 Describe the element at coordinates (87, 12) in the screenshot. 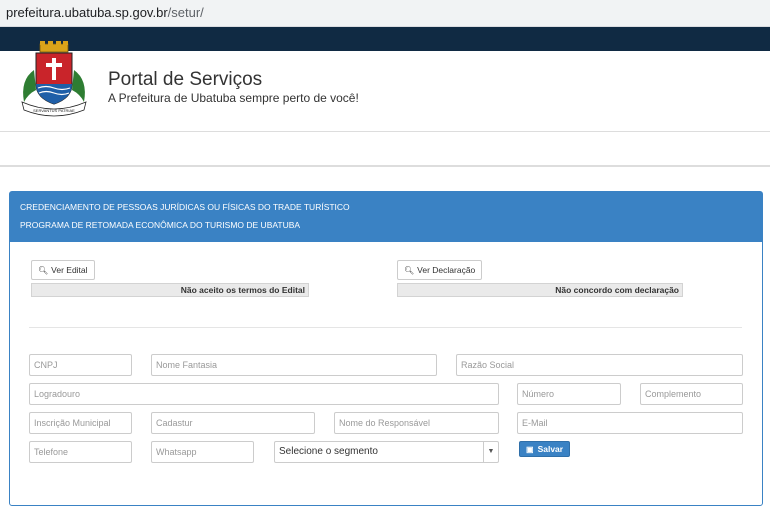

I see `url-host: prefeitura.ubatuba.sp.gov.br` at that location.